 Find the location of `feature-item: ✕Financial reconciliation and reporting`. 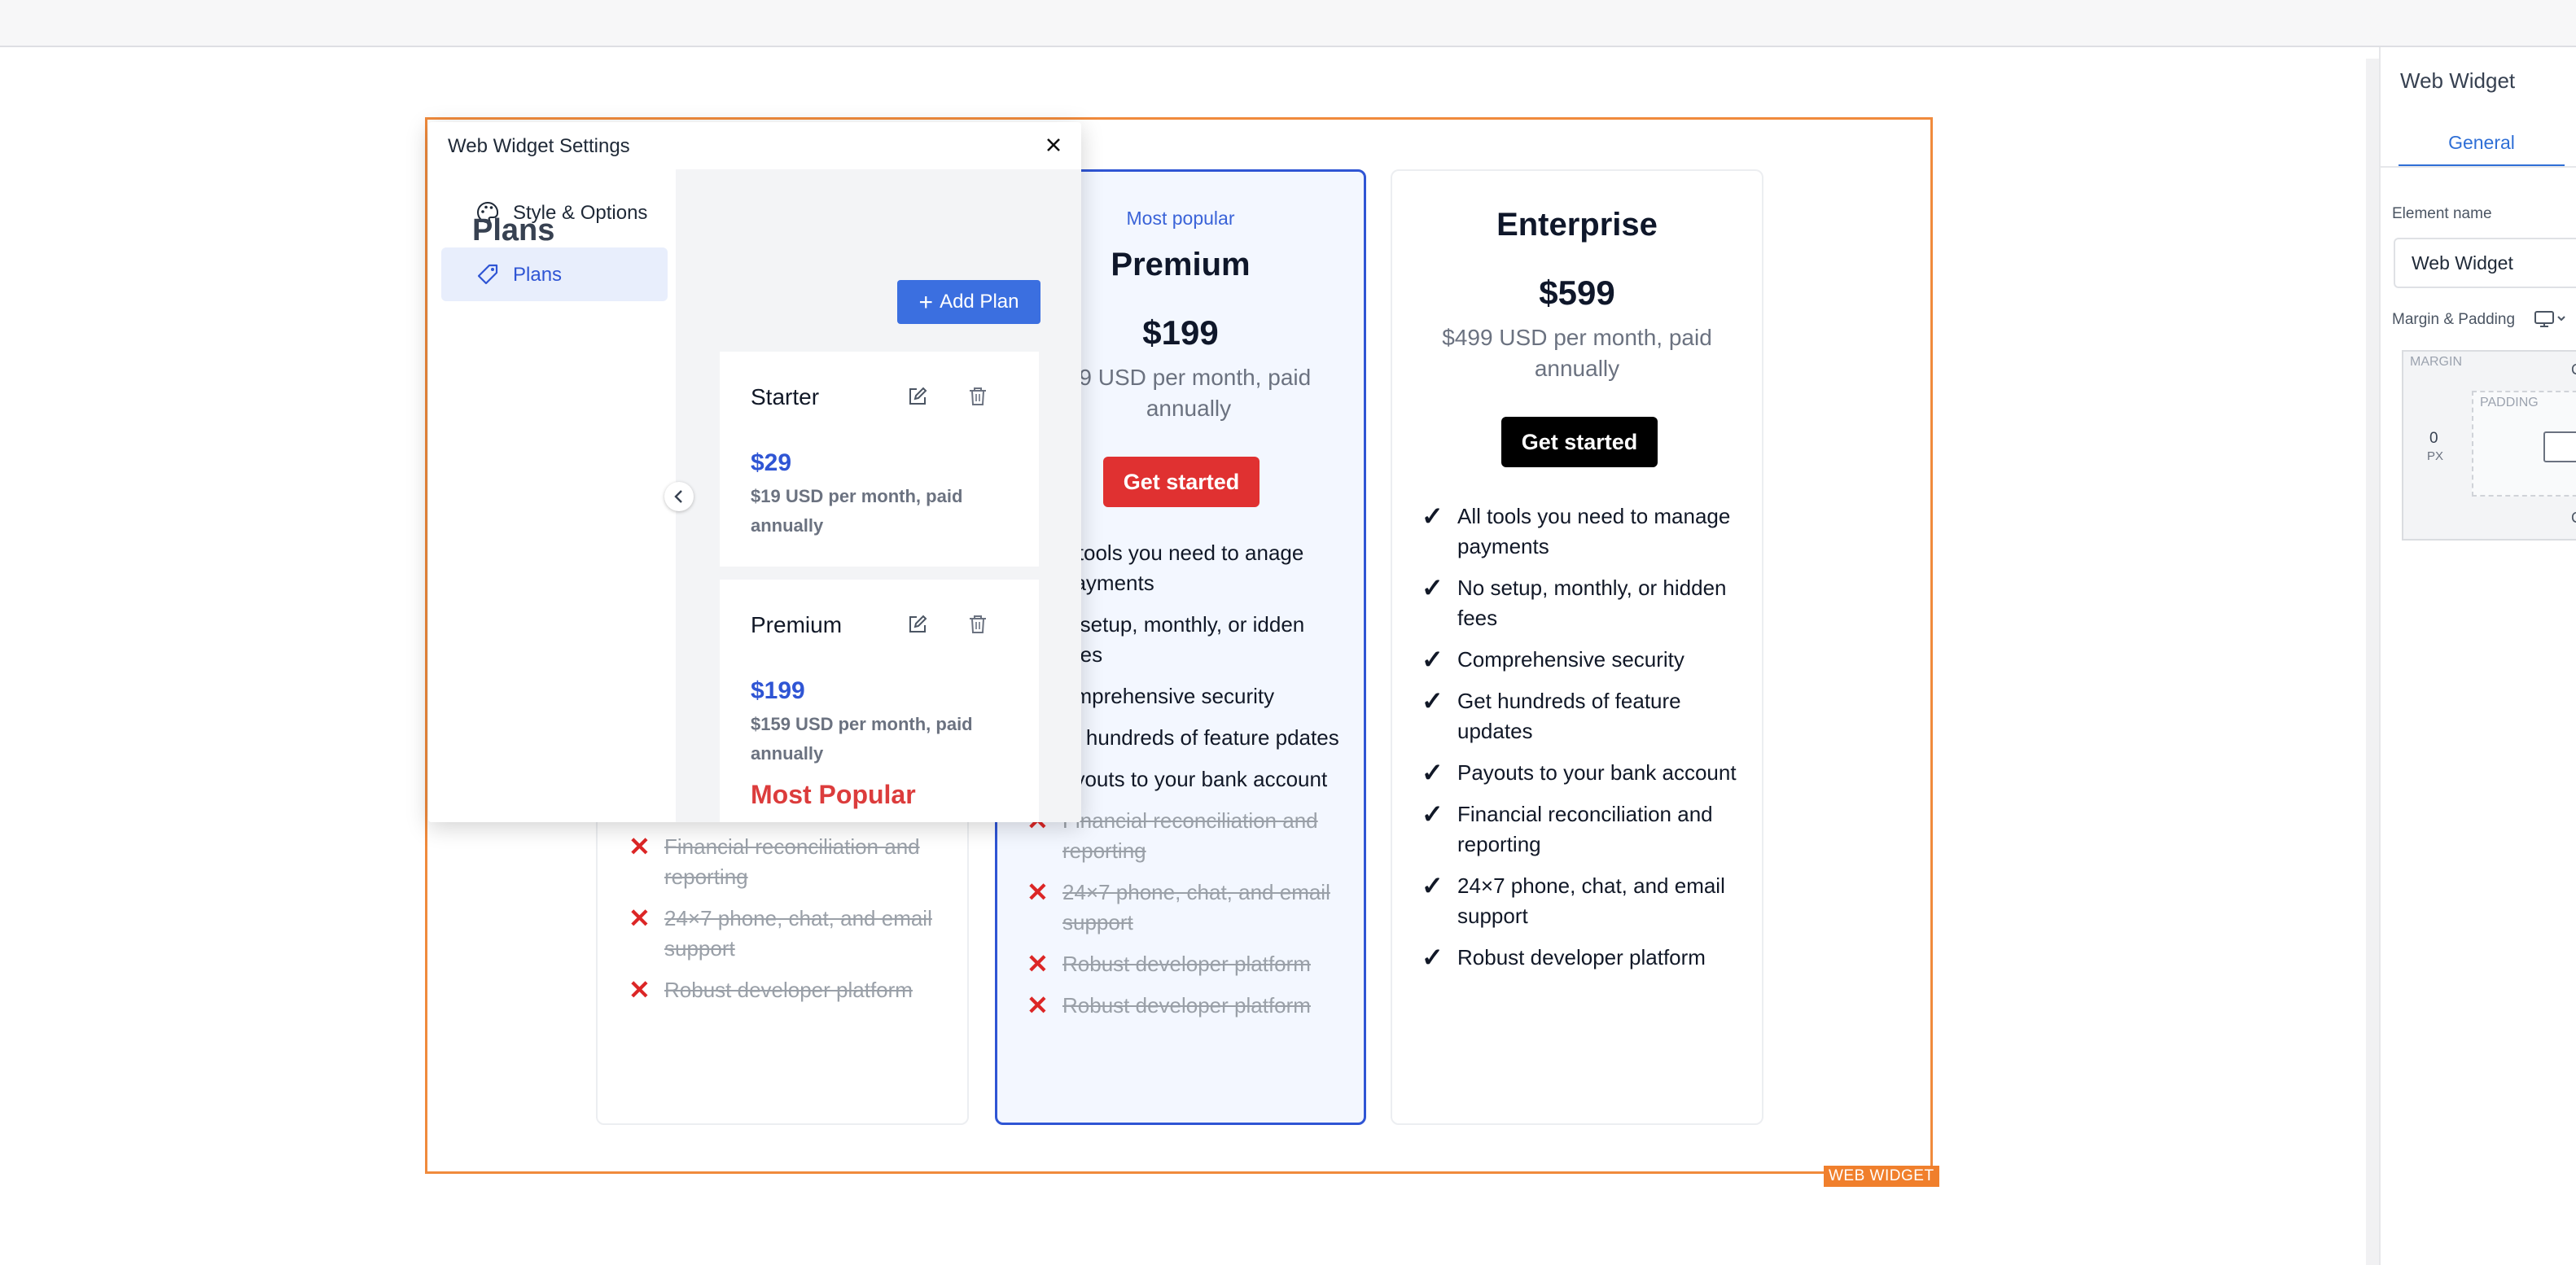

feature-item: ✕Financial reconciliation and reporting is located at coordinates (774, 860).